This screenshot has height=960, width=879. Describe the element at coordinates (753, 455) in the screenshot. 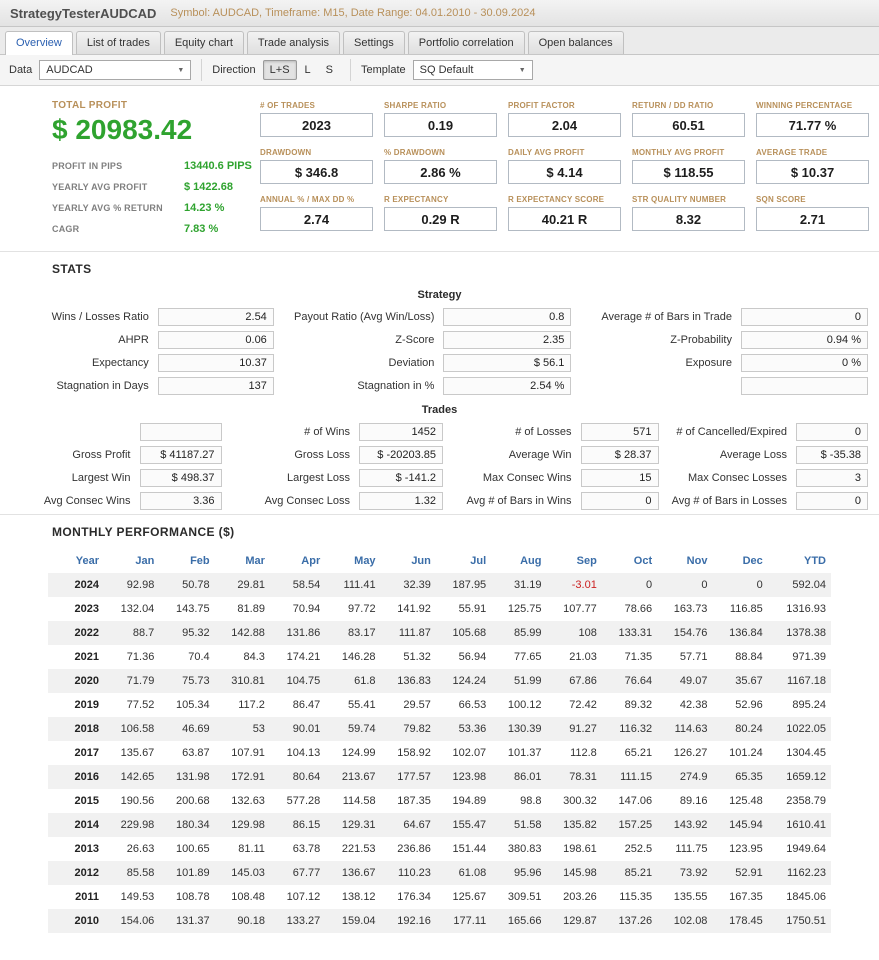

I see `stat-row-label: Average Loss` at that location.